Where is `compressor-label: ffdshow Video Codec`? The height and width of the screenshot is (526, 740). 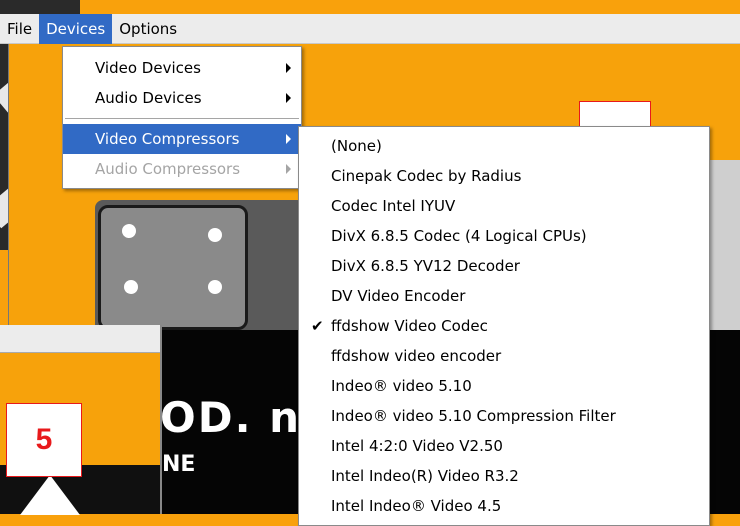
compressor-label: ffdshow Video Codec is located at coordinates (409, 326).